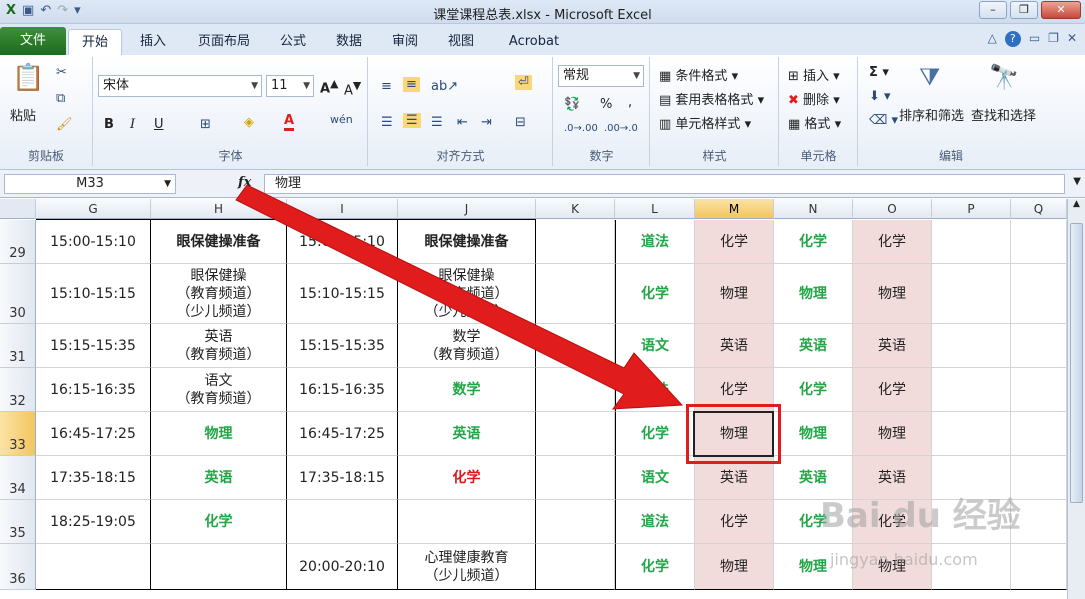 The image size is (1085, 599). I want to click on column-header-j: J, so click(467, 209).